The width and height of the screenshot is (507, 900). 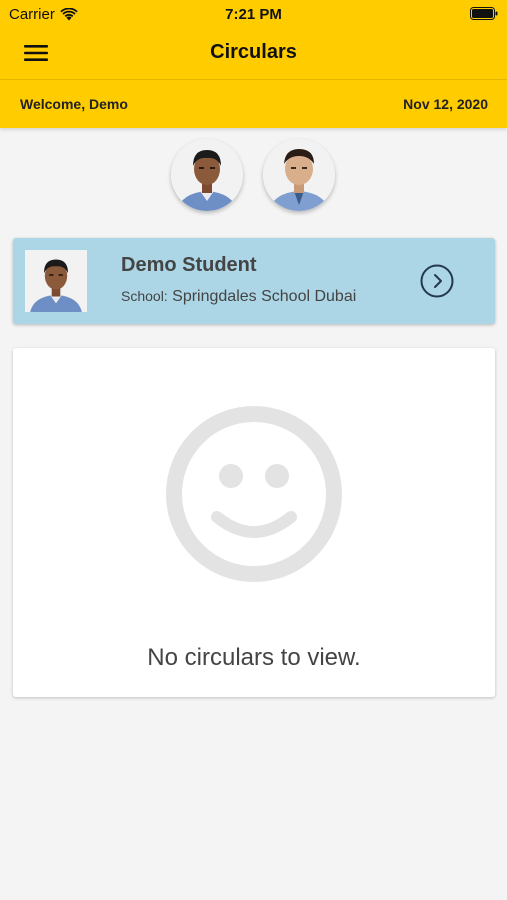 I want to click on chevron-right-circle-icon, so click(x=437, y=281).